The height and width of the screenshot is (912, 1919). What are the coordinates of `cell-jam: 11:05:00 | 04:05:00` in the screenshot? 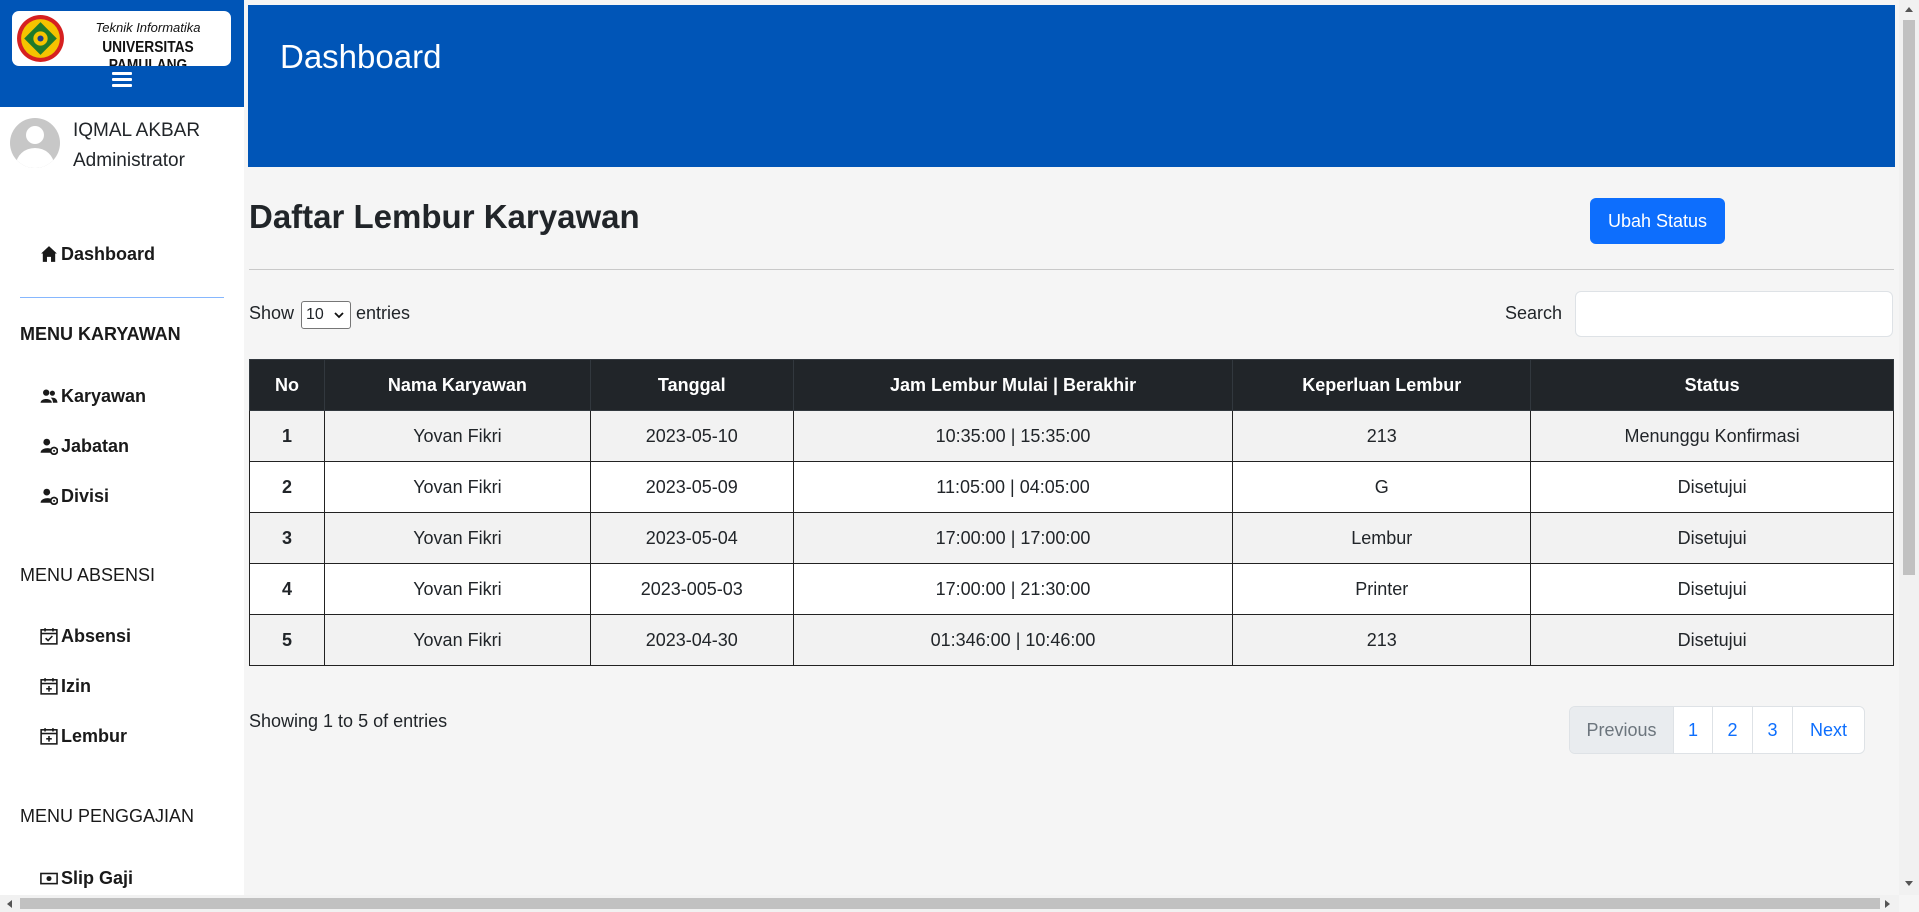 It's located at (1013, 487).